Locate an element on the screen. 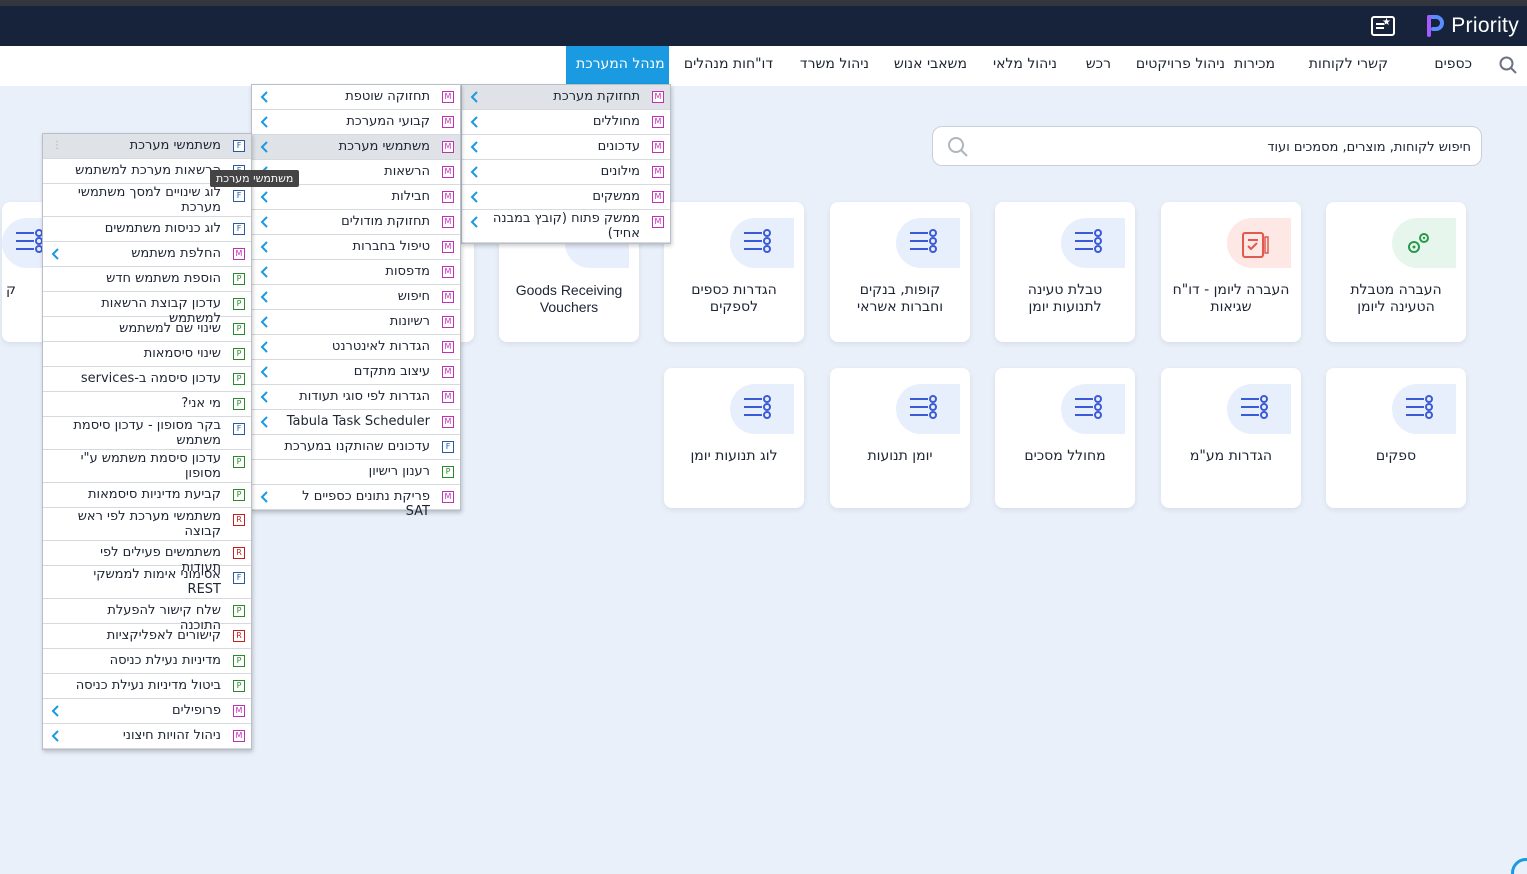 The width and height of the screenshot is (1527, 874). menu2-item-13: M Tabula Task Scheduler is located at coordinates (356, 422).